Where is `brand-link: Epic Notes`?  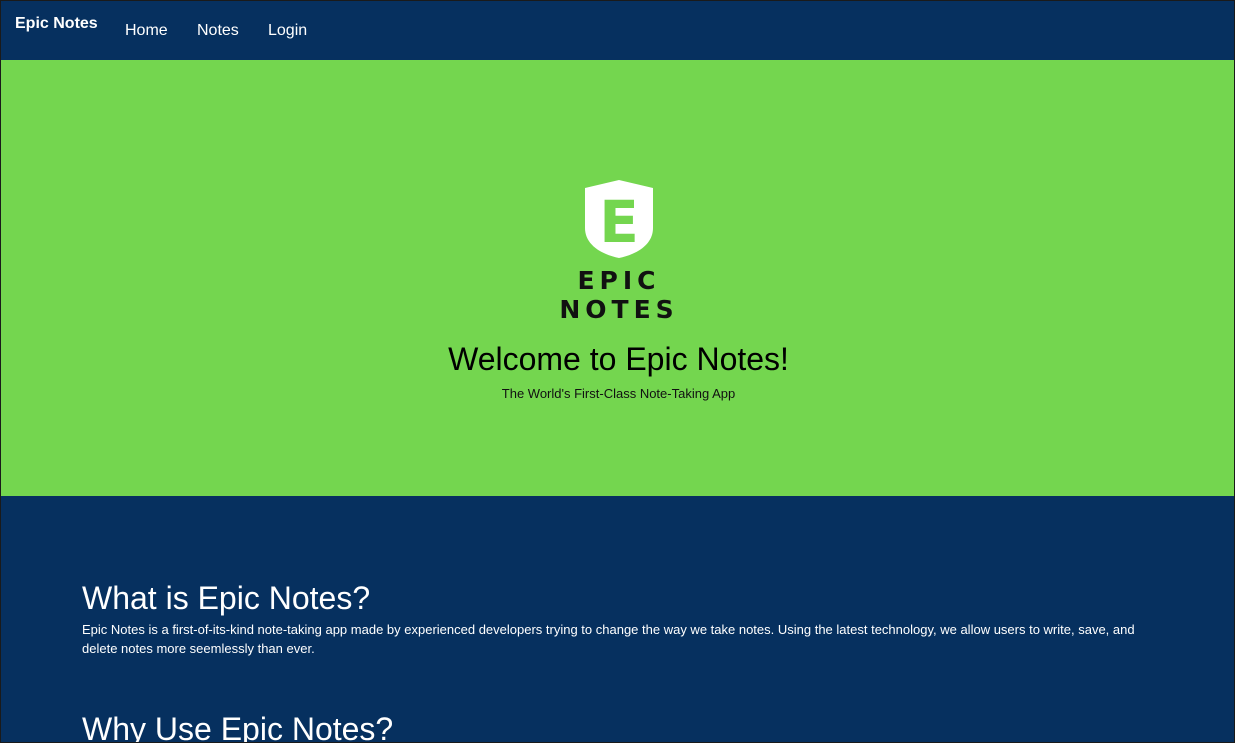 brand-link: Epic Notes is located at coordinates (56, 24).